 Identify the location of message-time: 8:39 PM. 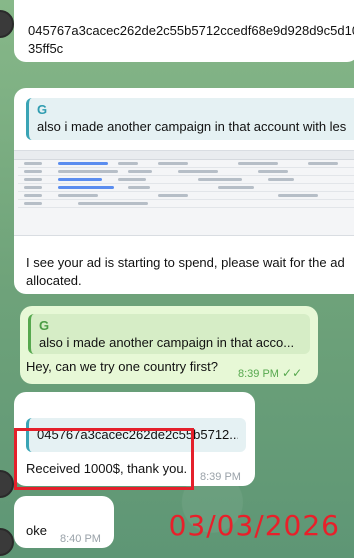
(220, 477).